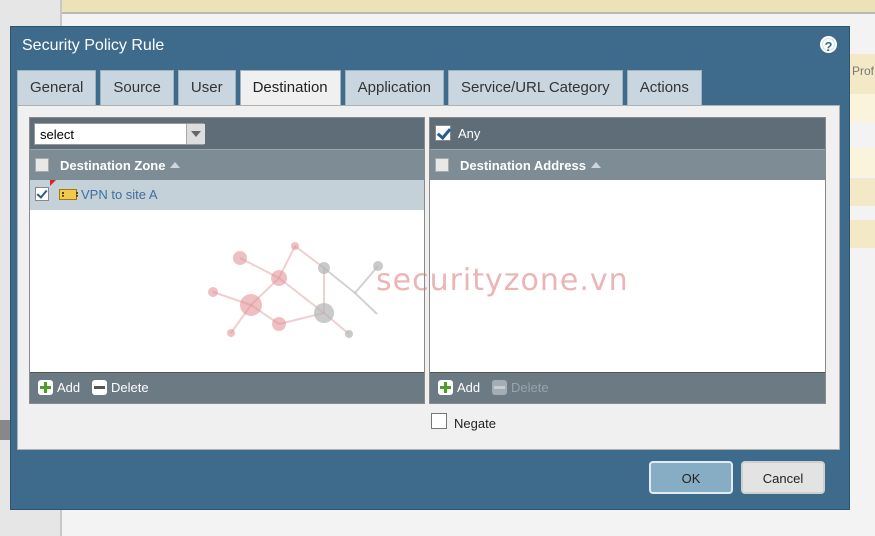  What do you see at coordinates (469, 133) in the screenshot?
I see `any-label: Any` at bounding box center [469, 133].